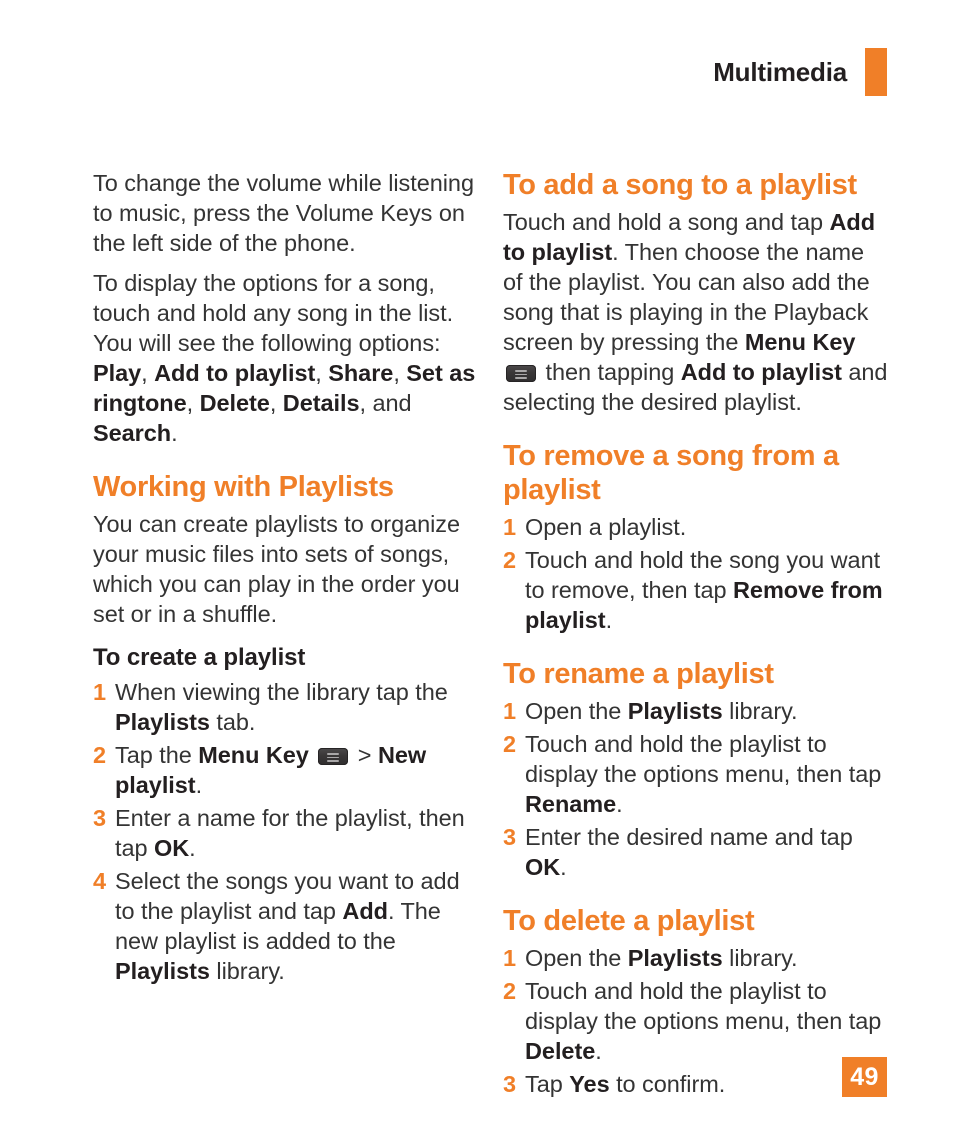 The image size is (954, 1145). I want to click on text-run: Tap, so click(547, 1084).